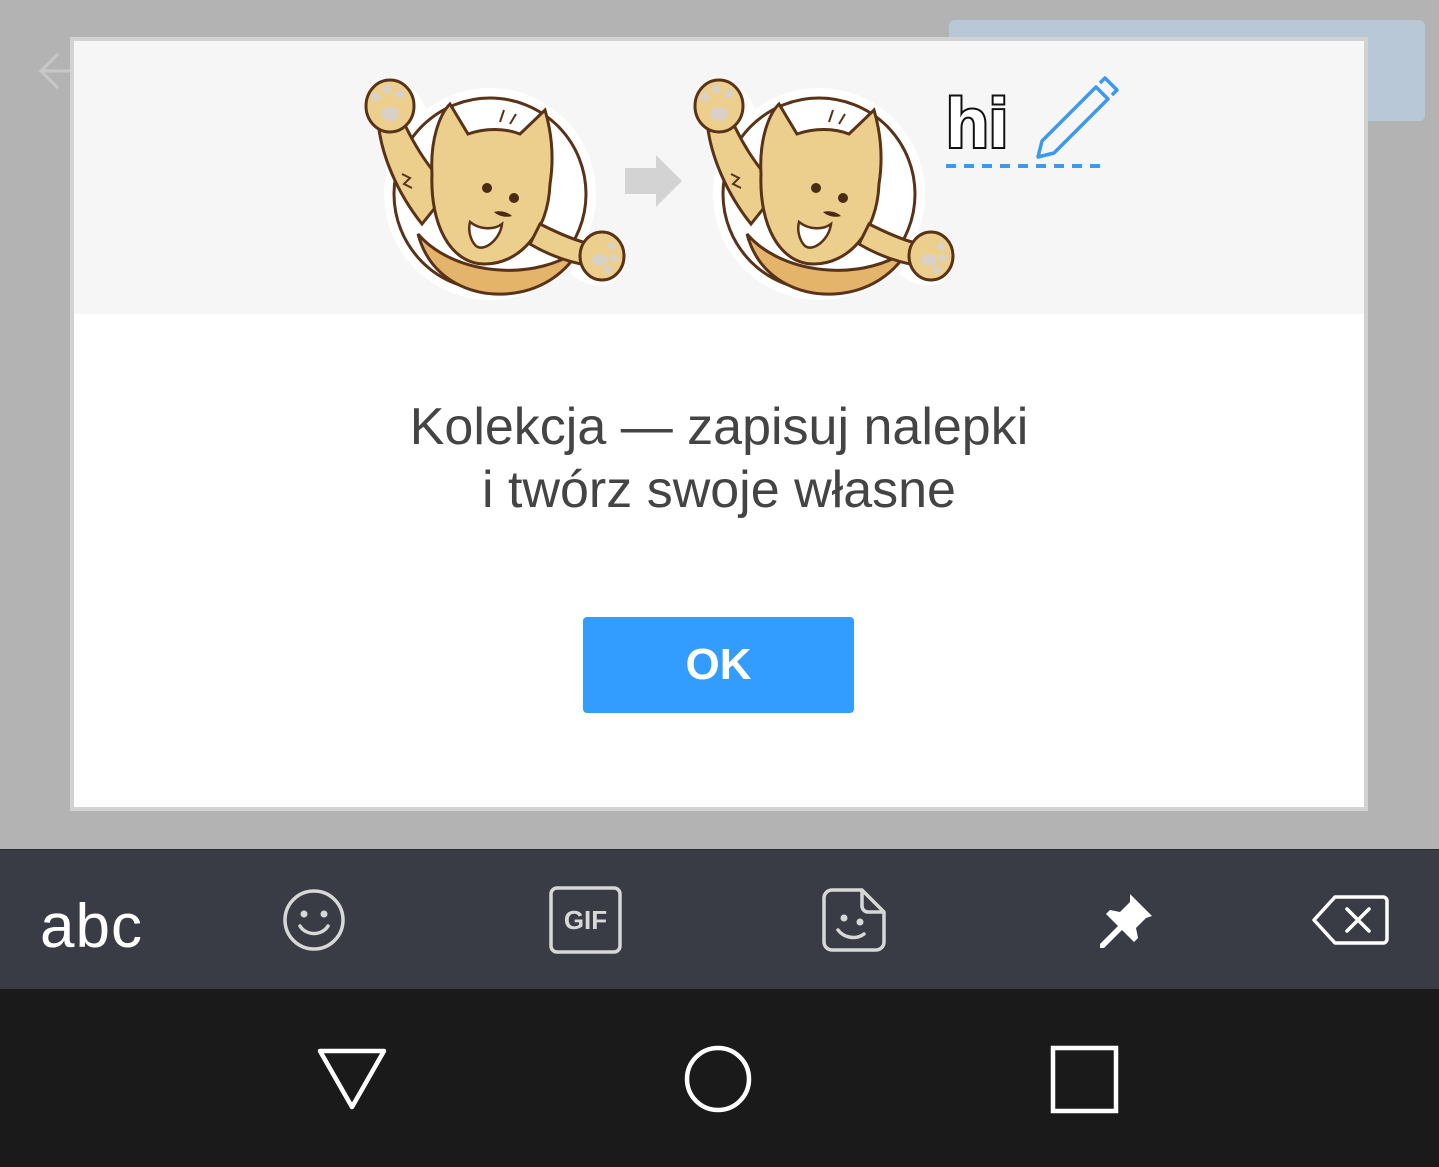 The width and height of the screenshot is (1439, 1167). I want to click on recents-square-icon, so click(1085, 1082).